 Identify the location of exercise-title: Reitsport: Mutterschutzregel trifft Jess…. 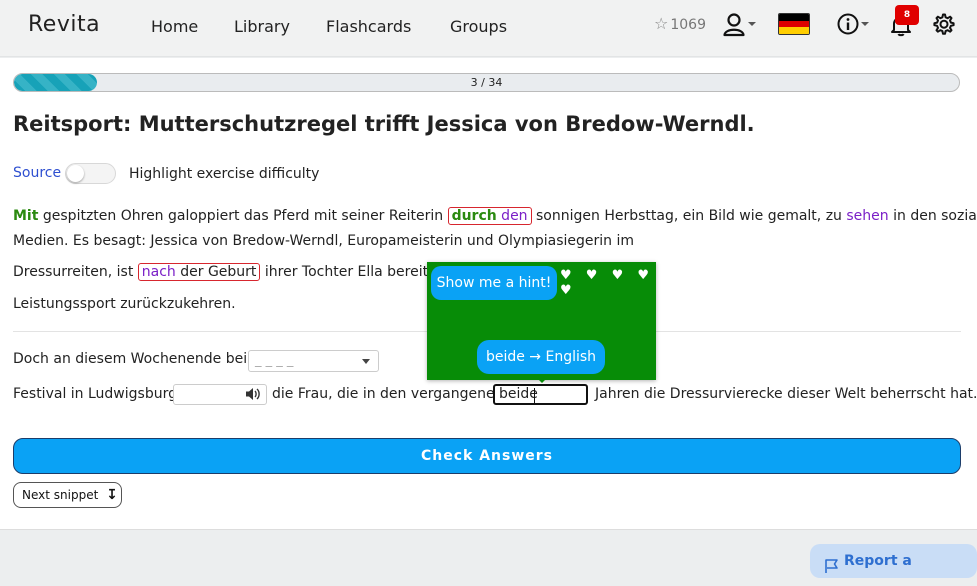
(384, 124).